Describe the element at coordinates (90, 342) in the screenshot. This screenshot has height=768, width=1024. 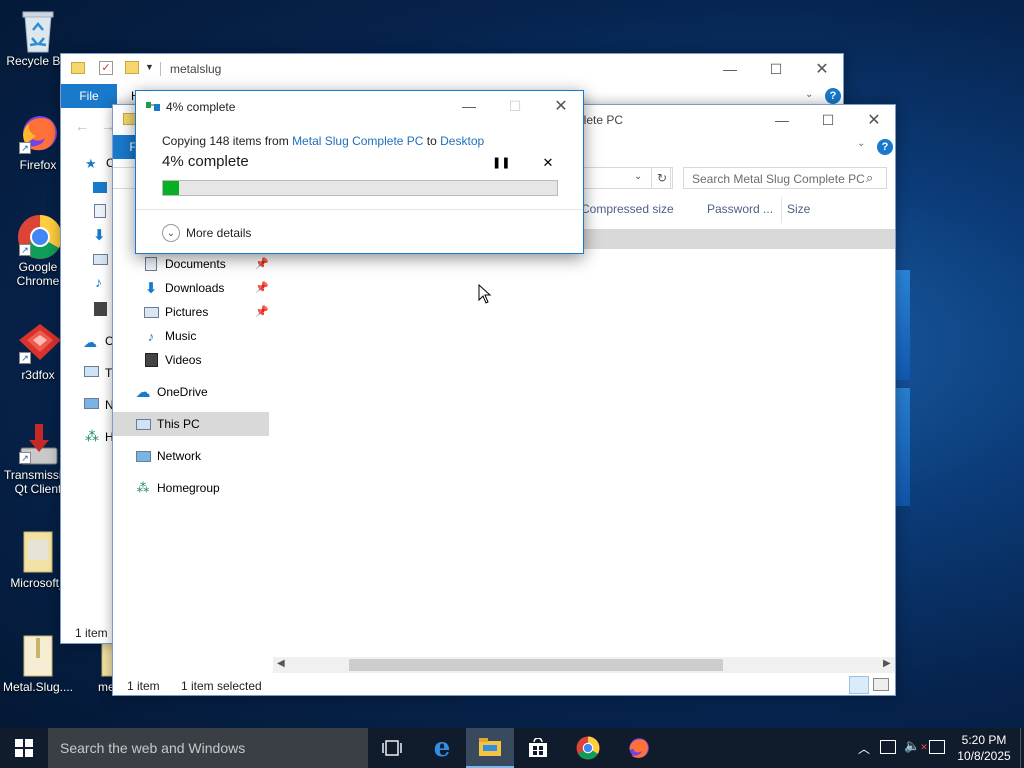
I see `onedrive-icon: ☁` at that location.